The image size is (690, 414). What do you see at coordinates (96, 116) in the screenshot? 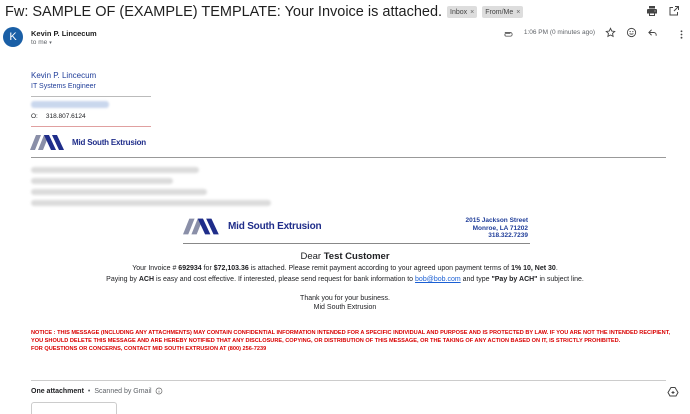
I see `signature-phone: O: 318.807.6124` at bounding box center [96, 116].